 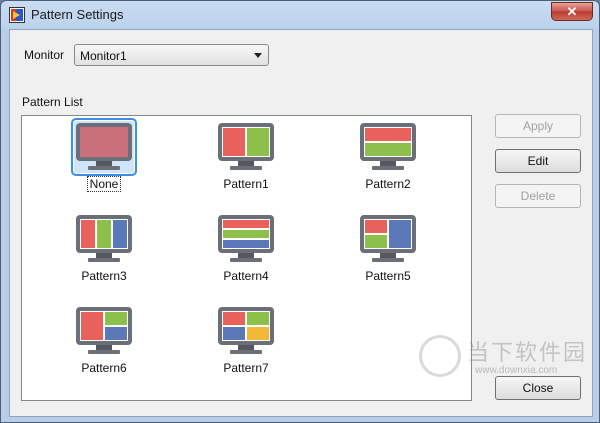 What do you see at coordinates (538, 196) in the screenshot?
I see `delete-button: Delete` at bounding box center [538, 196].